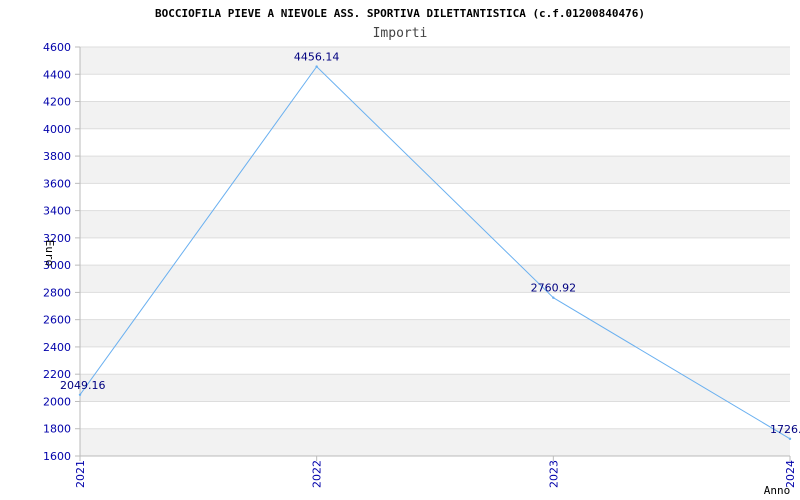 Image resolution: width=800 pixels, height=500 pixels. What do you see at coordinates (49, 253) in the screenshot?
I see `y-axis-label: Euro` at bounding box center [49, 253].